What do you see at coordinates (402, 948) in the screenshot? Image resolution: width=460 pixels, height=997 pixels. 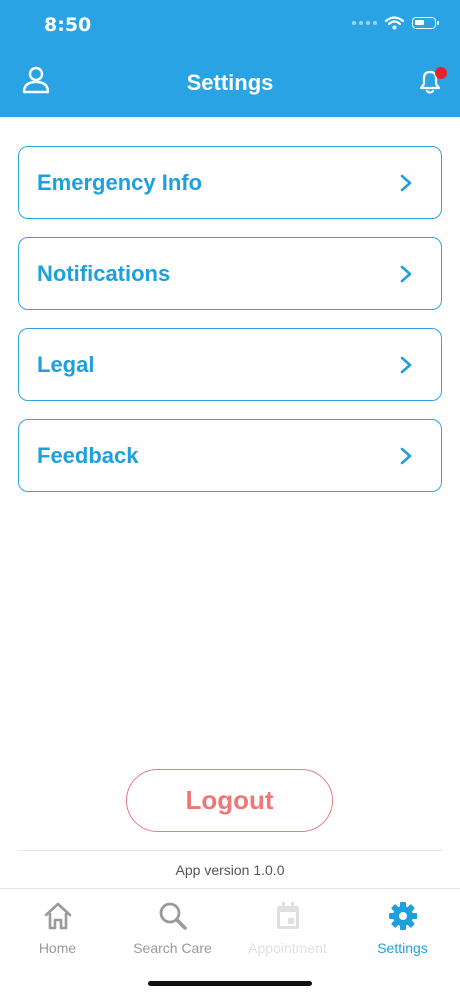 I see `tab-label: Settings` at bounding box center [402, 948].